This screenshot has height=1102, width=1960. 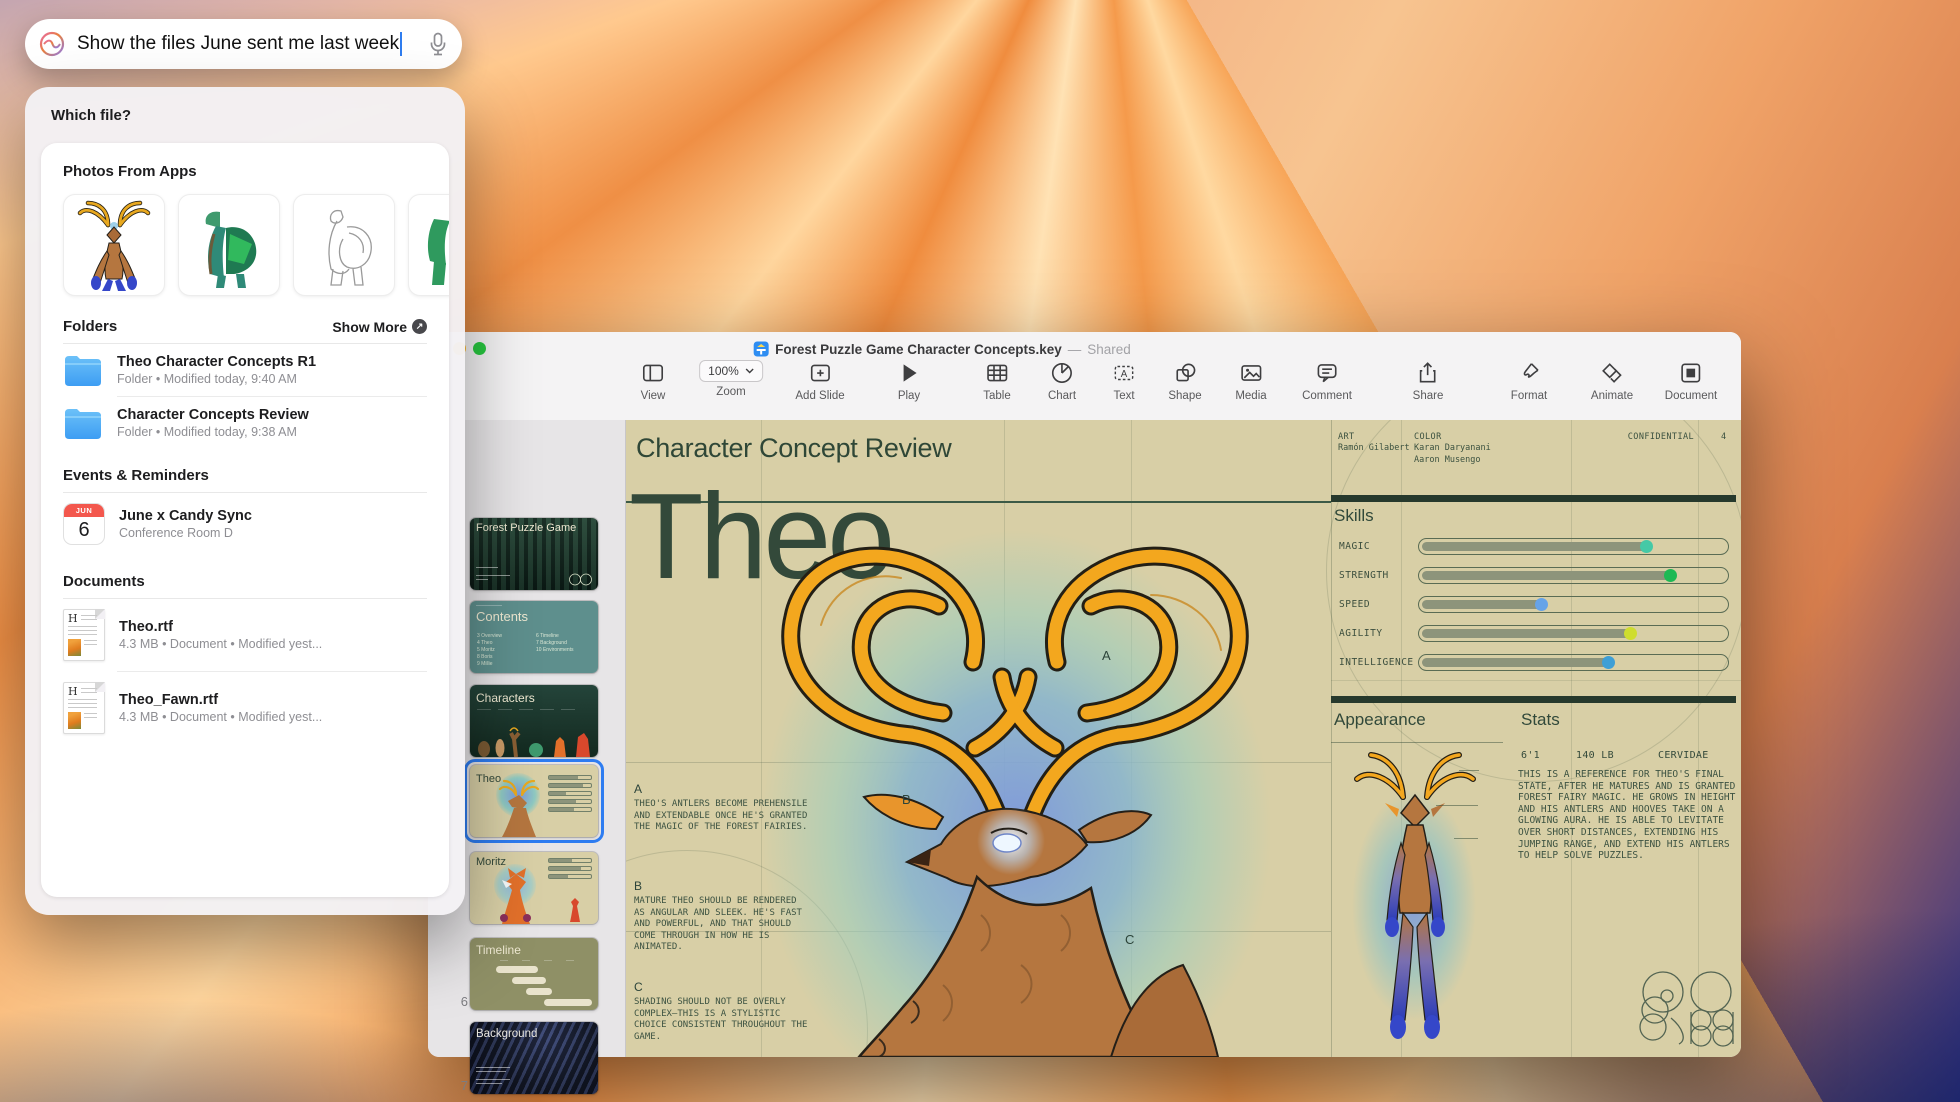 I want to click on toolbar-text-button: A Text, so click(x=1124, y=381).